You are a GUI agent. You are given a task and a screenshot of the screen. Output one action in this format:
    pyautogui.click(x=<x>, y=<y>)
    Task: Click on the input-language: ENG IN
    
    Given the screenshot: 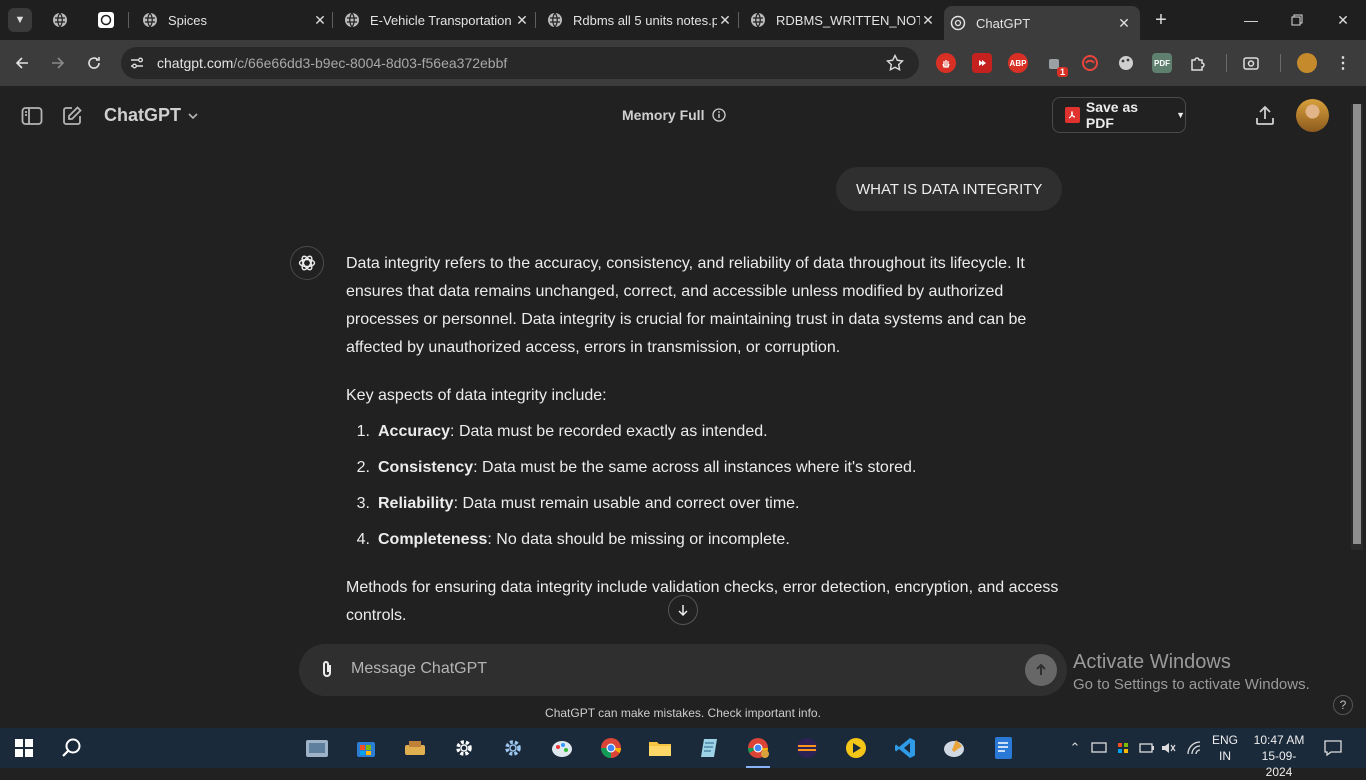 What is the action you would take?
    pyautogui.click(x=1225, y=748)
    